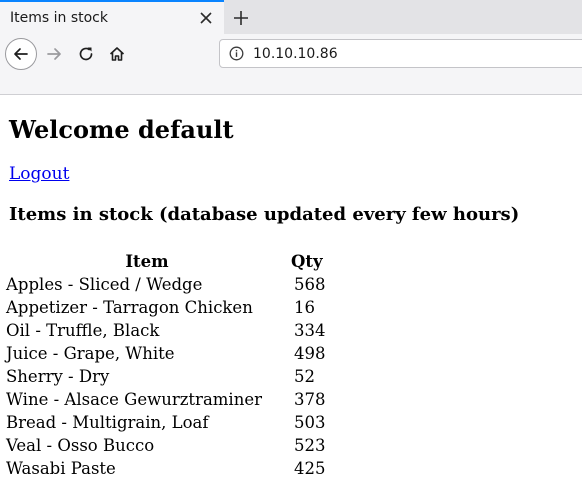 This screenshot has height=480, width=582. I want to click on address-bar: 10.10.10.86, so click(400, 53).